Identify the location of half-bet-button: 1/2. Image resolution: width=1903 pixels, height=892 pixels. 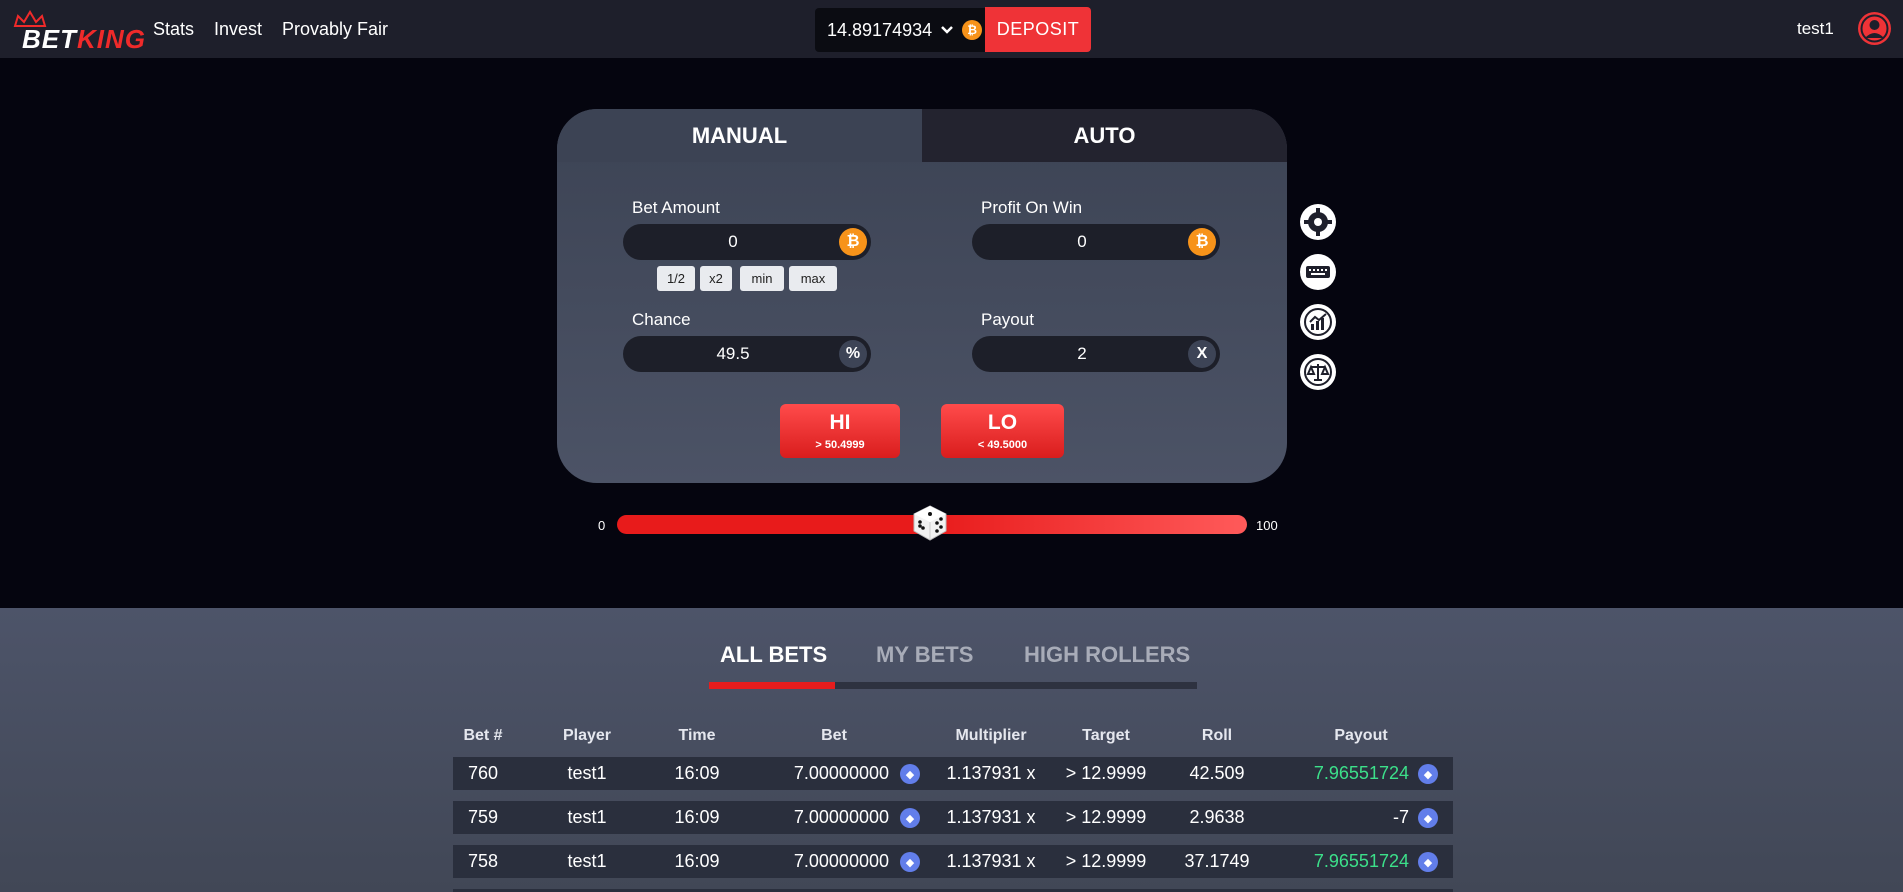
(676, 278).